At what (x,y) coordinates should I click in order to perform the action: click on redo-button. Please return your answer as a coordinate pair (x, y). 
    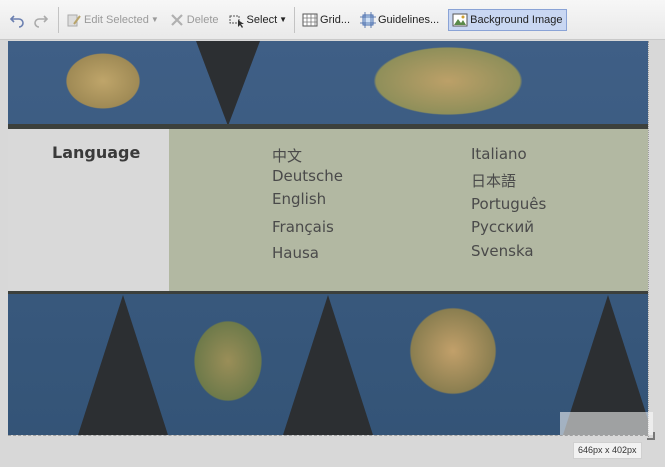
    Looking at the image, I should click on (42, 20).